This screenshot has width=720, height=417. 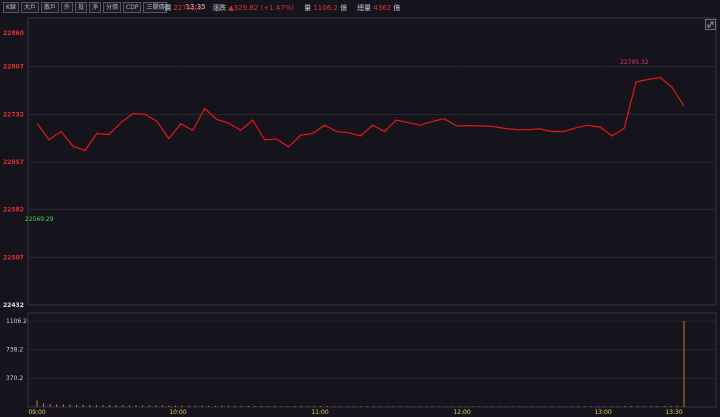 I want to click on max-price-label: 22795.32, so click(x=634, y=62).